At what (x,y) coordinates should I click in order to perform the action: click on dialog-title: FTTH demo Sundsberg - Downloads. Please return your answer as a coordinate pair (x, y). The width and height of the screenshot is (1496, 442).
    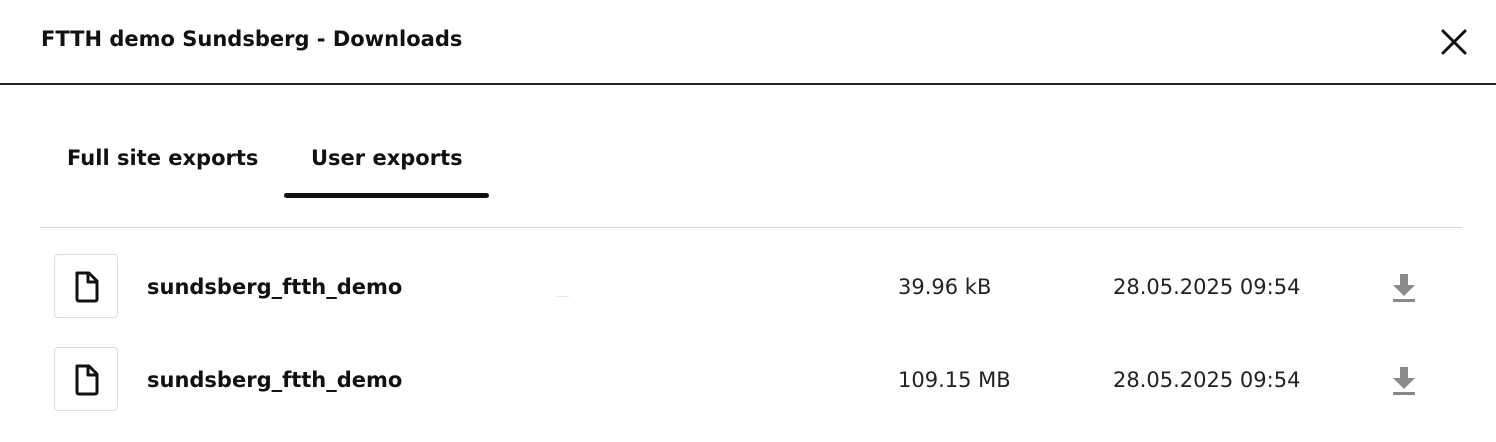
    Looking at the image, I should click on (252, 39).